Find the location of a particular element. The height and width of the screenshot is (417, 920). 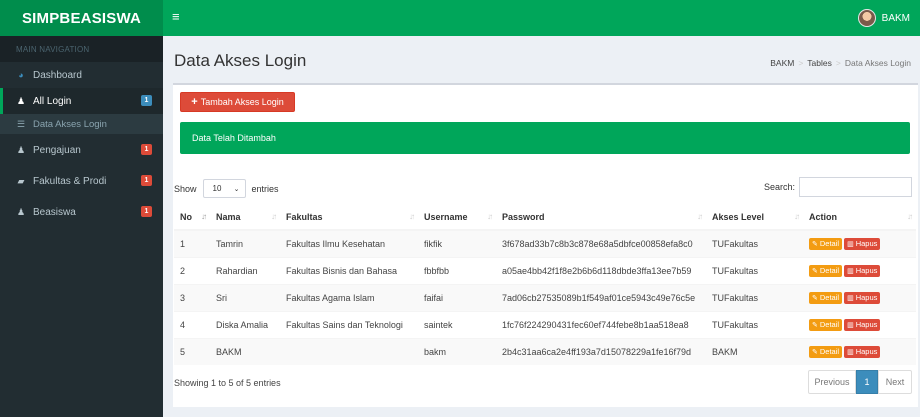

avatar is located at coordinates (866, 18).